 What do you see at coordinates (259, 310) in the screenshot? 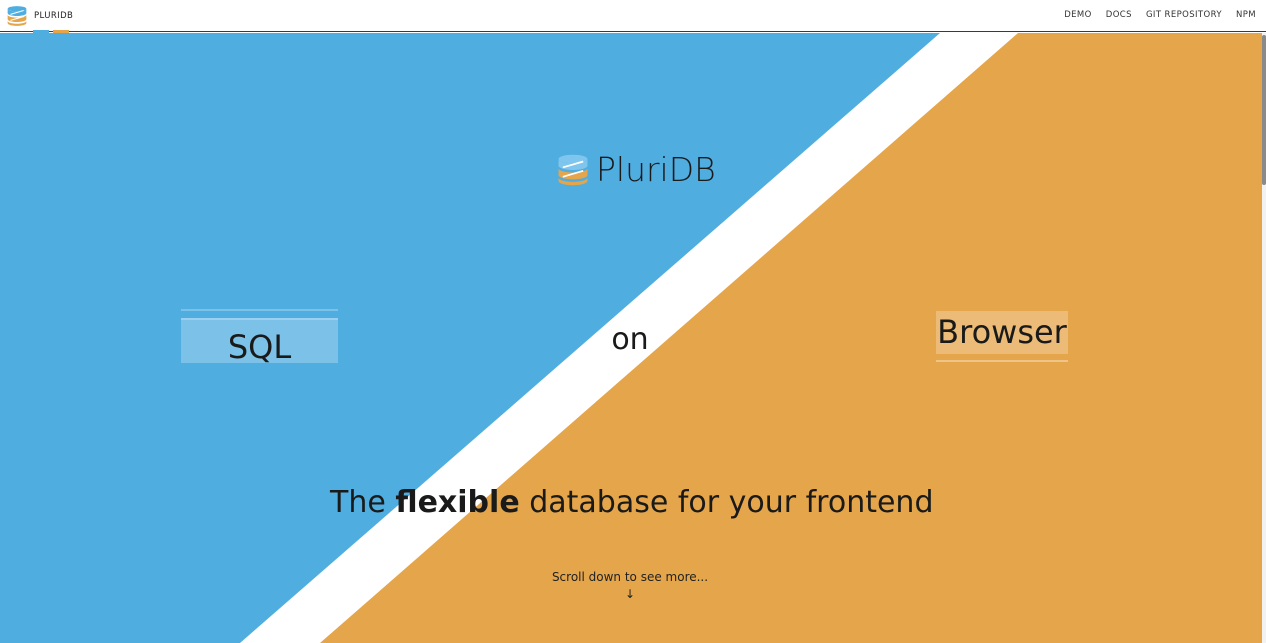
I see `sql-box-top-line` at bounding box center [259, 310].